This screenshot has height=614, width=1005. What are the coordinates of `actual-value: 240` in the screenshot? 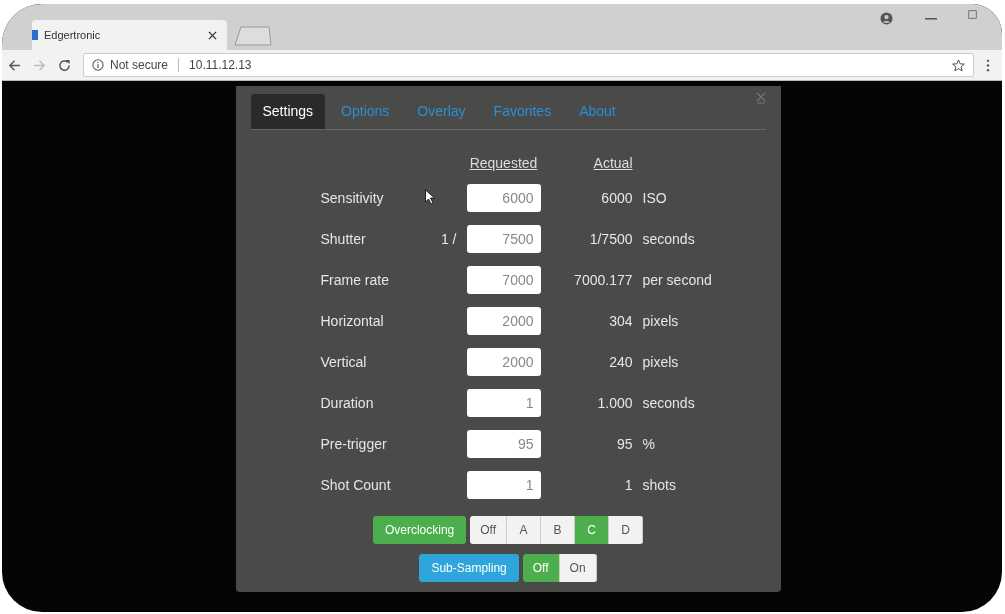 It's located at (620, 362).